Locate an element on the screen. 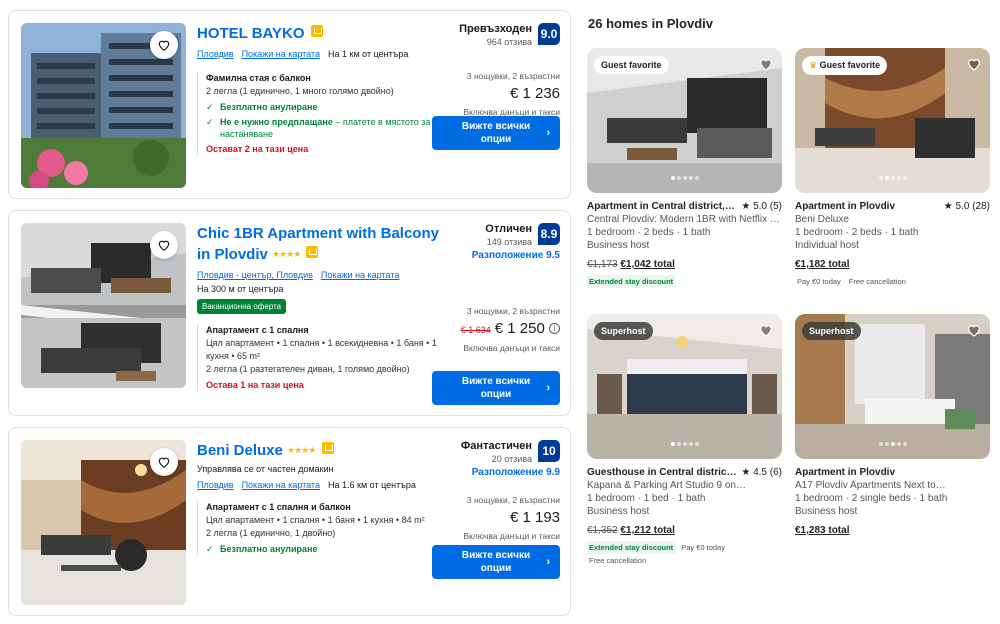 The height and width of the screenshot is (624, 1000). home-price: €1,182 total is located at coordinates (892, 264).